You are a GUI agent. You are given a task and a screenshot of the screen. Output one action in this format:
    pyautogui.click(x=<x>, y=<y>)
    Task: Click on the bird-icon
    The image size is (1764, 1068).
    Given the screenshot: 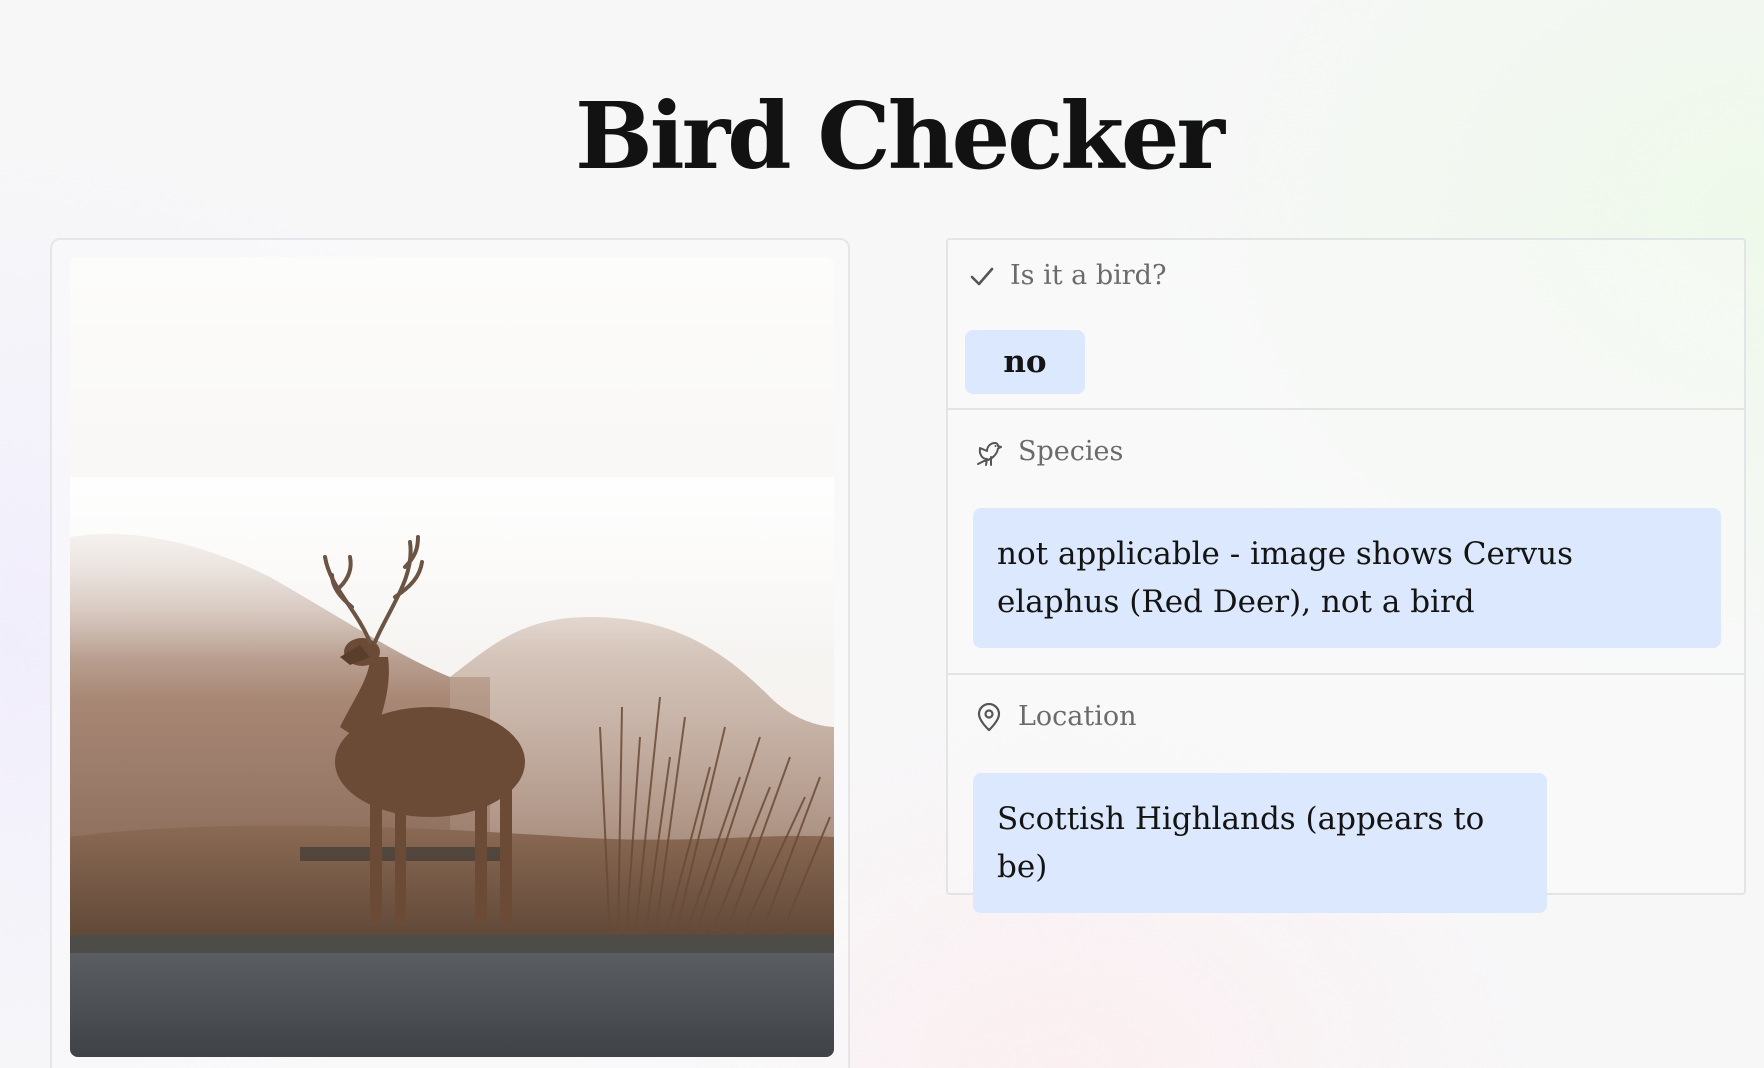 What is the action you would take?
    pyautogui.click(x=989, y=453)
    